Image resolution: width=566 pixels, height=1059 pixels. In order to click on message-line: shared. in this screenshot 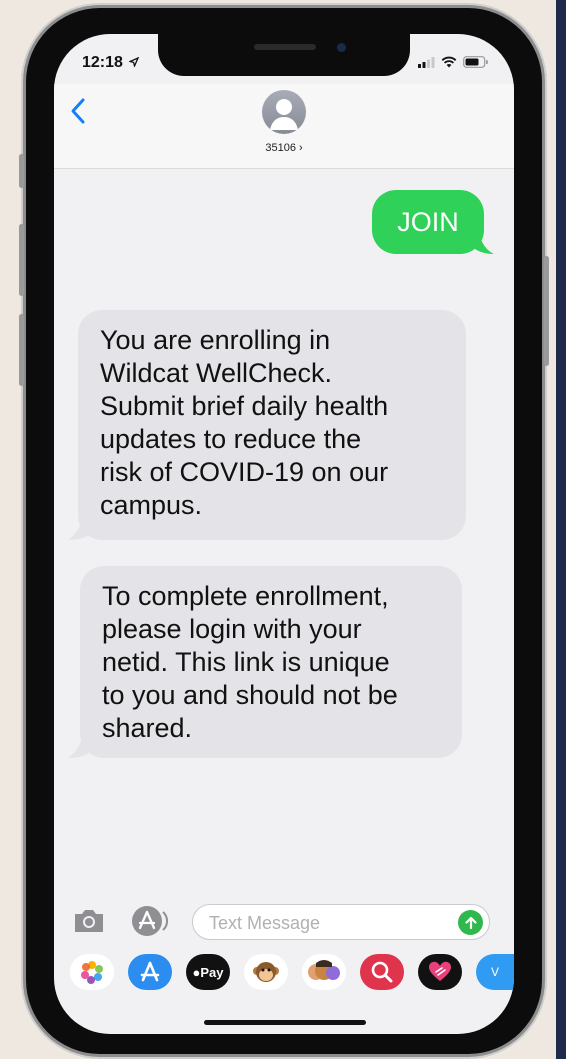, I will do `click(147, 728)`.